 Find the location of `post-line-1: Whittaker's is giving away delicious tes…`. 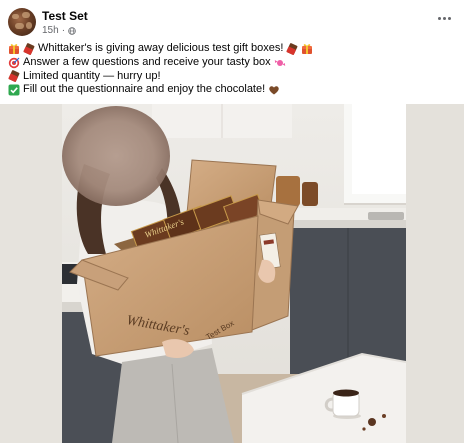

post-line-1: Whittaker's is giving away delicious tes… is located at coordinates (232, 49).